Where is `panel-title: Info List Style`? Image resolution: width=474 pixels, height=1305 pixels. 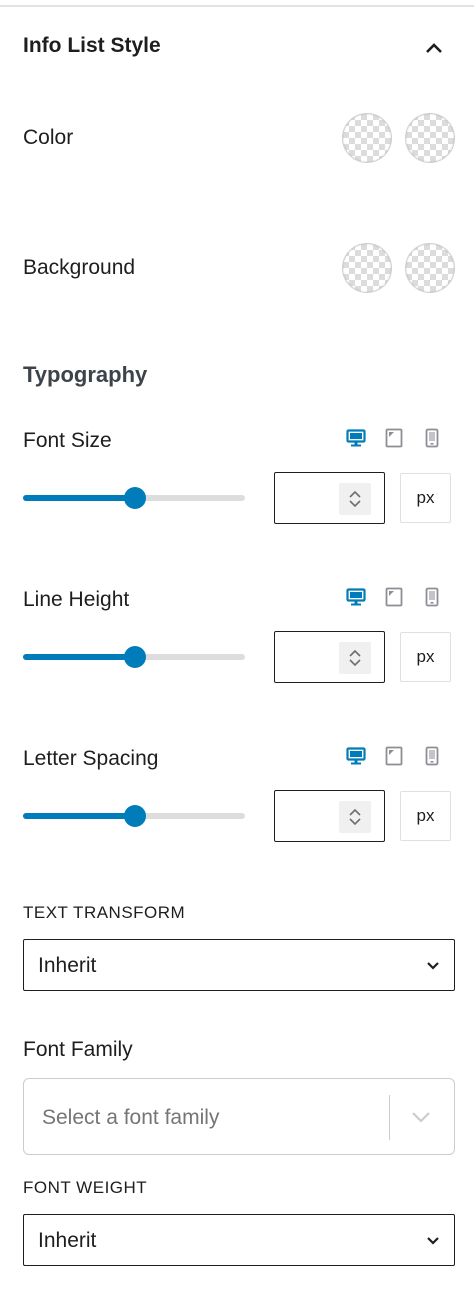
panel-title: Info List Style is located at coordinates (92, 46).